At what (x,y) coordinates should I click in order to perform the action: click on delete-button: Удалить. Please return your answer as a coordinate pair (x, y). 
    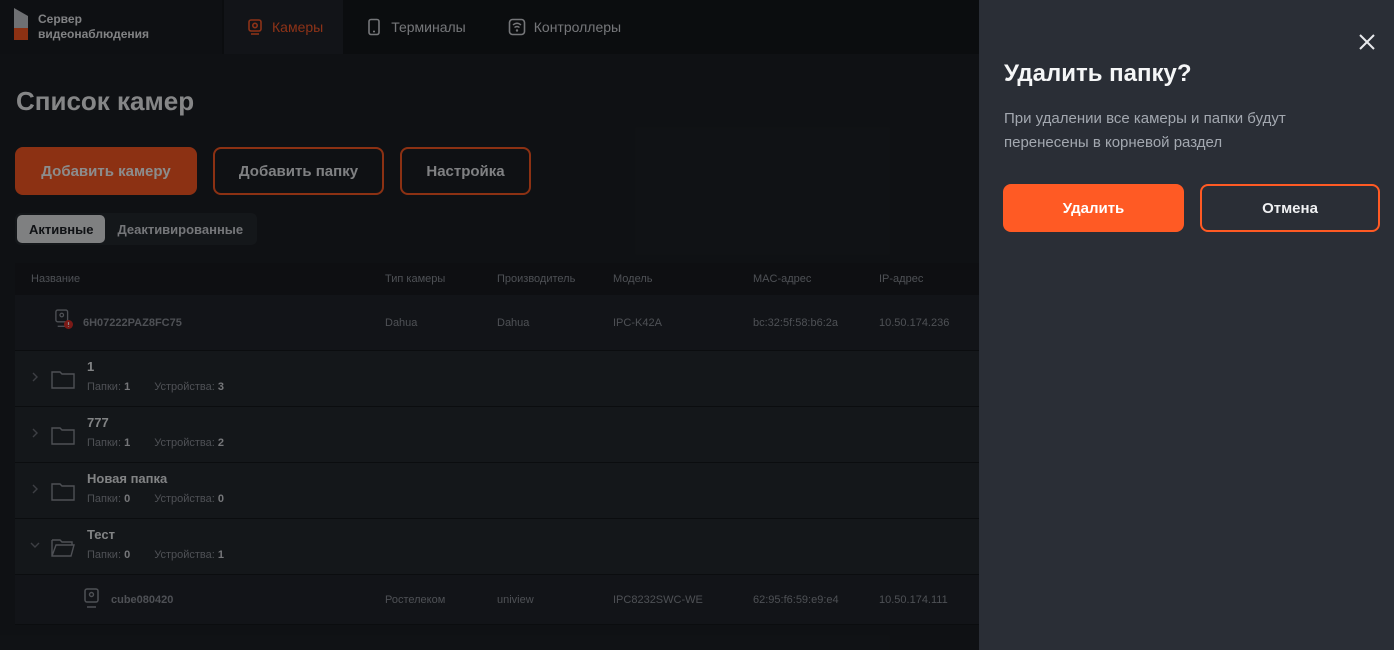
    Looking at the image, I should click on (1093, 208).